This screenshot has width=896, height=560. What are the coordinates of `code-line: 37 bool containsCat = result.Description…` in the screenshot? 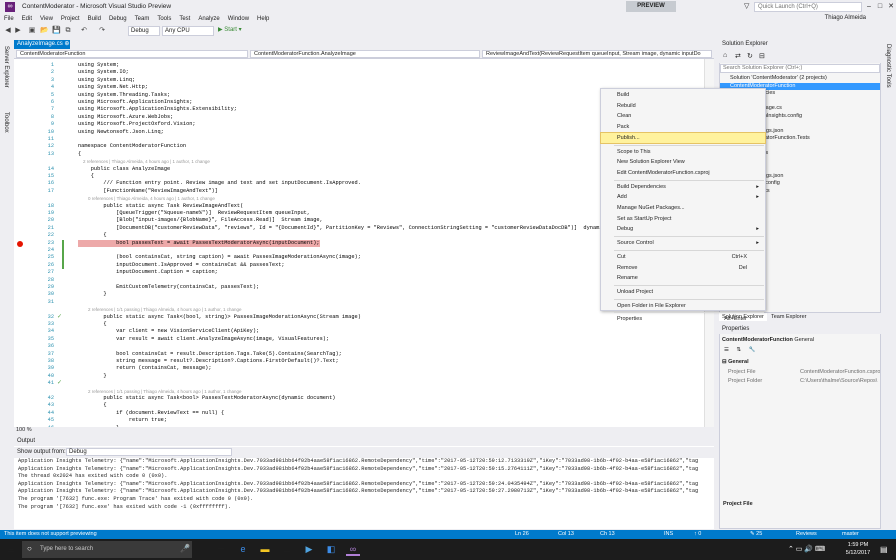 It's located at (364, 354).